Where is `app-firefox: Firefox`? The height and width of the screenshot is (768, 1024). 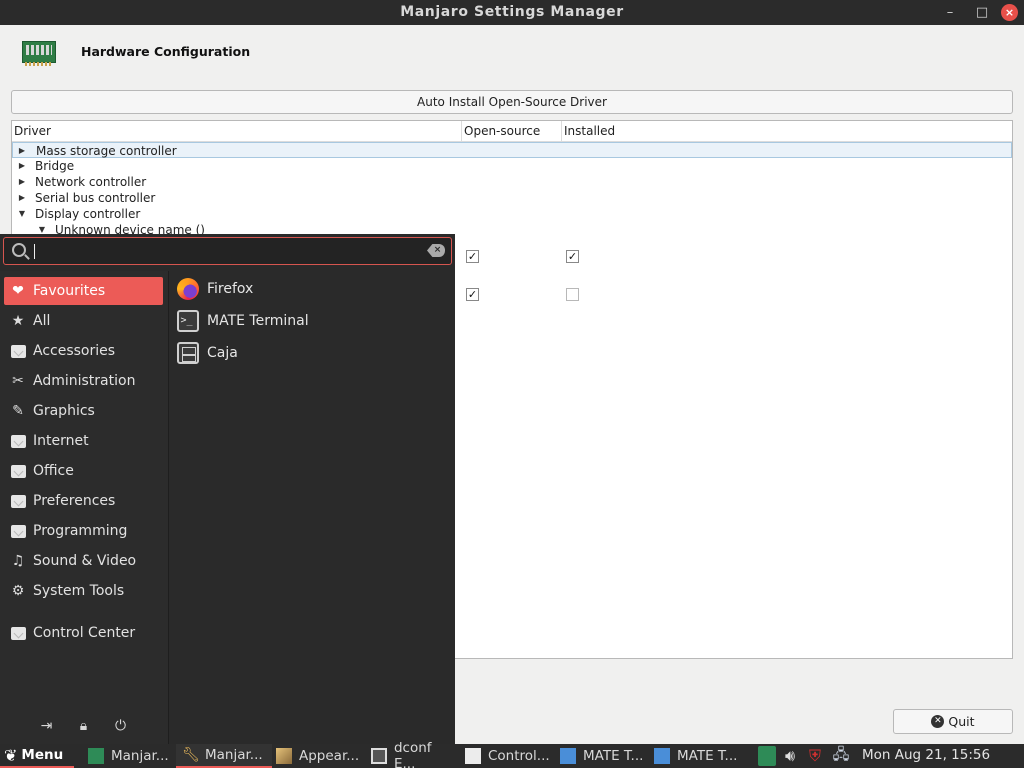 app-firefox: Firefox is located at coordinates (214, 289).